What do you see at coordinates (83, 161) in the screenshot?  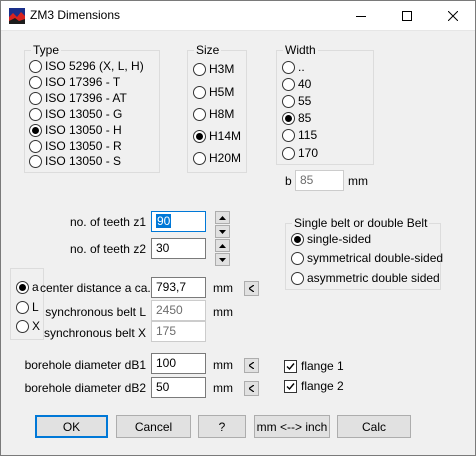 I see `radio-label: ISO 13050 - S` at bounding box center [83, 161].